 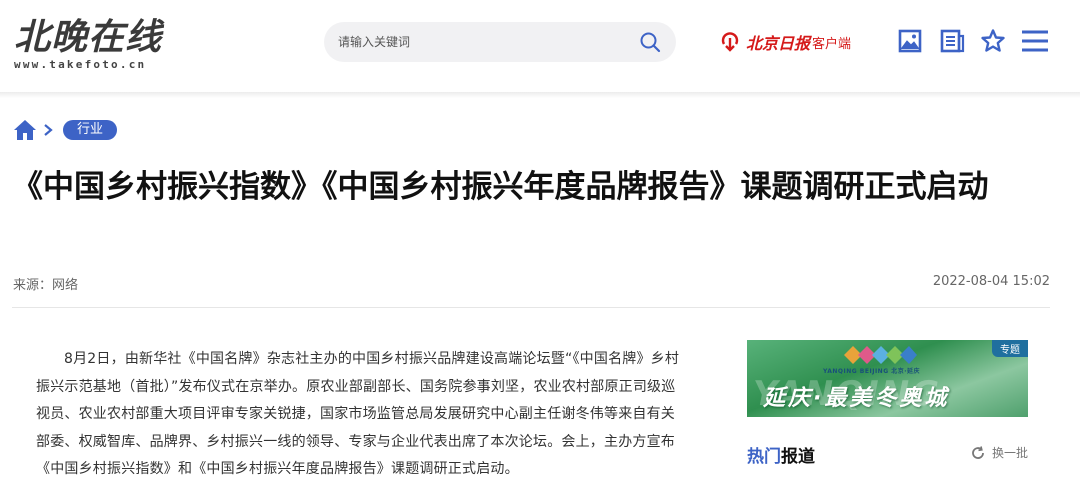 What do you see at coordinates (778, 43) in the screenshot?
I see `client-brand: 北京日报` at bounding box center [778, 43].